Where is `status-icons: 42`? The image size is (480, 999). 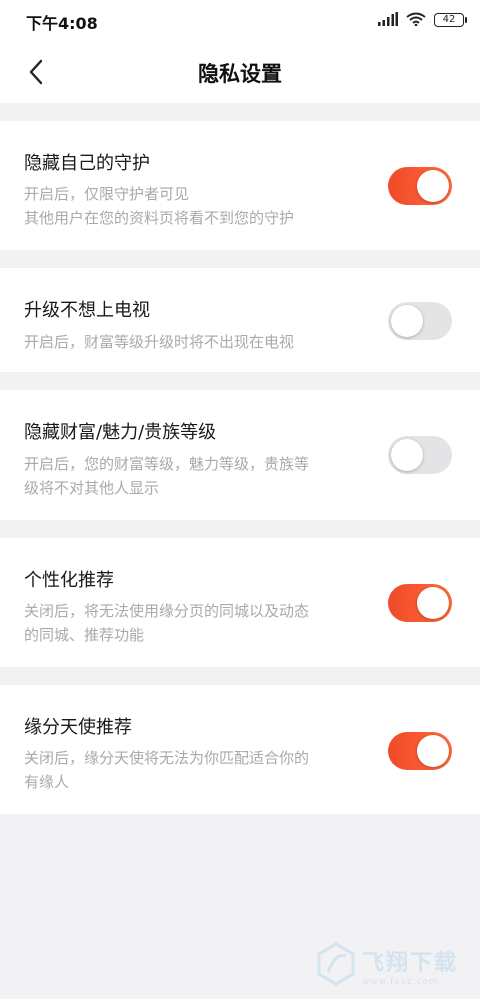 status-icons: 42 is located at coordinates (422, 20).